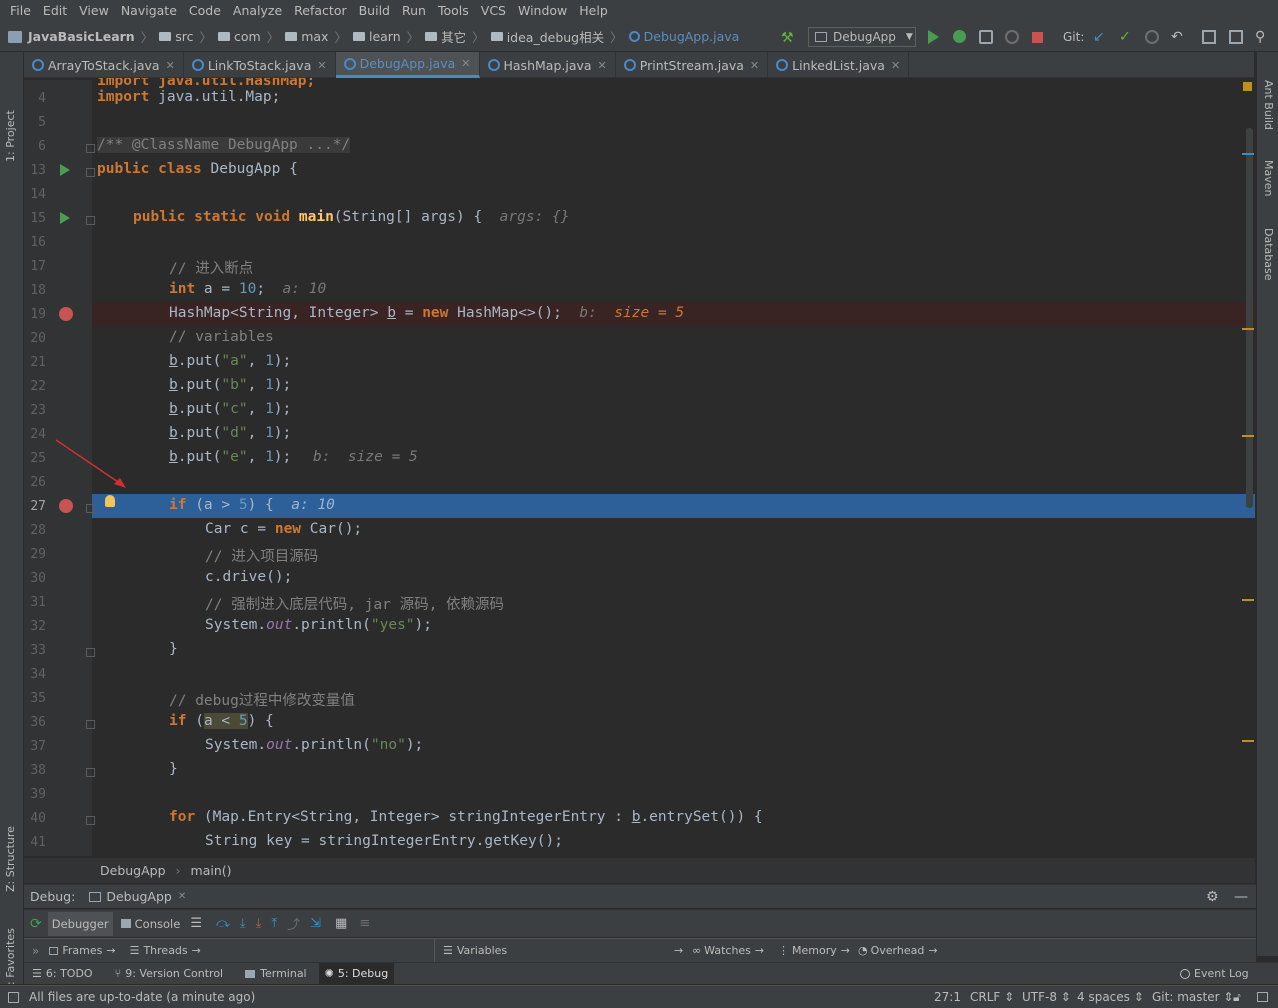 The height and width of the screenshot is (1008, 1278). Describe the element at coordinates (1237, 997) in the screenshot. I see `lock-icon: 🔓︎` at that location.